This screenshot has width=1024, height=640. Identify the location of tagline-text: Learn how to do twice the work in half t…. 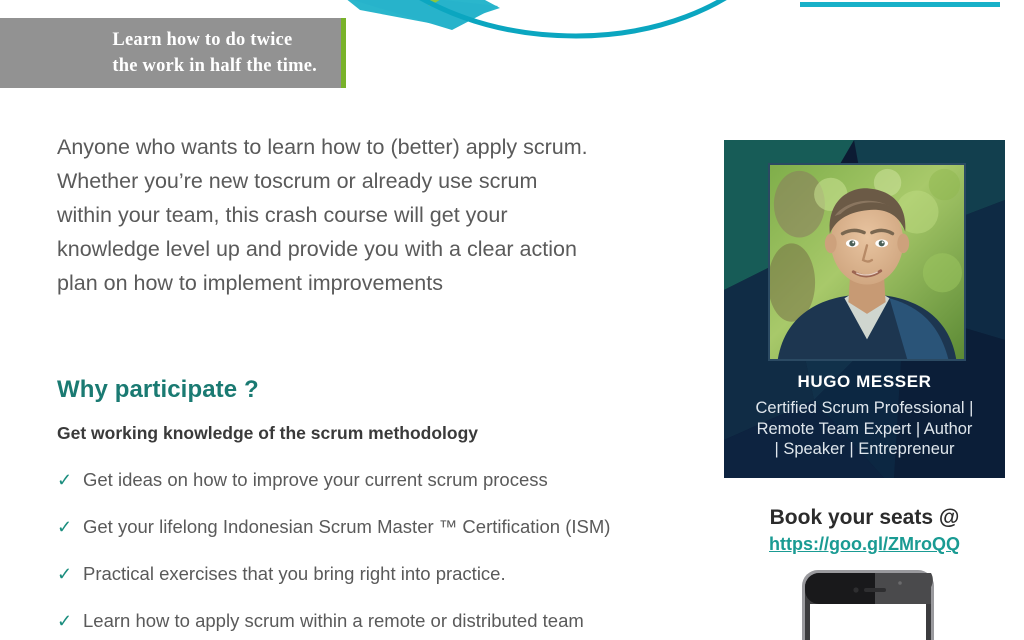
(214, 53).